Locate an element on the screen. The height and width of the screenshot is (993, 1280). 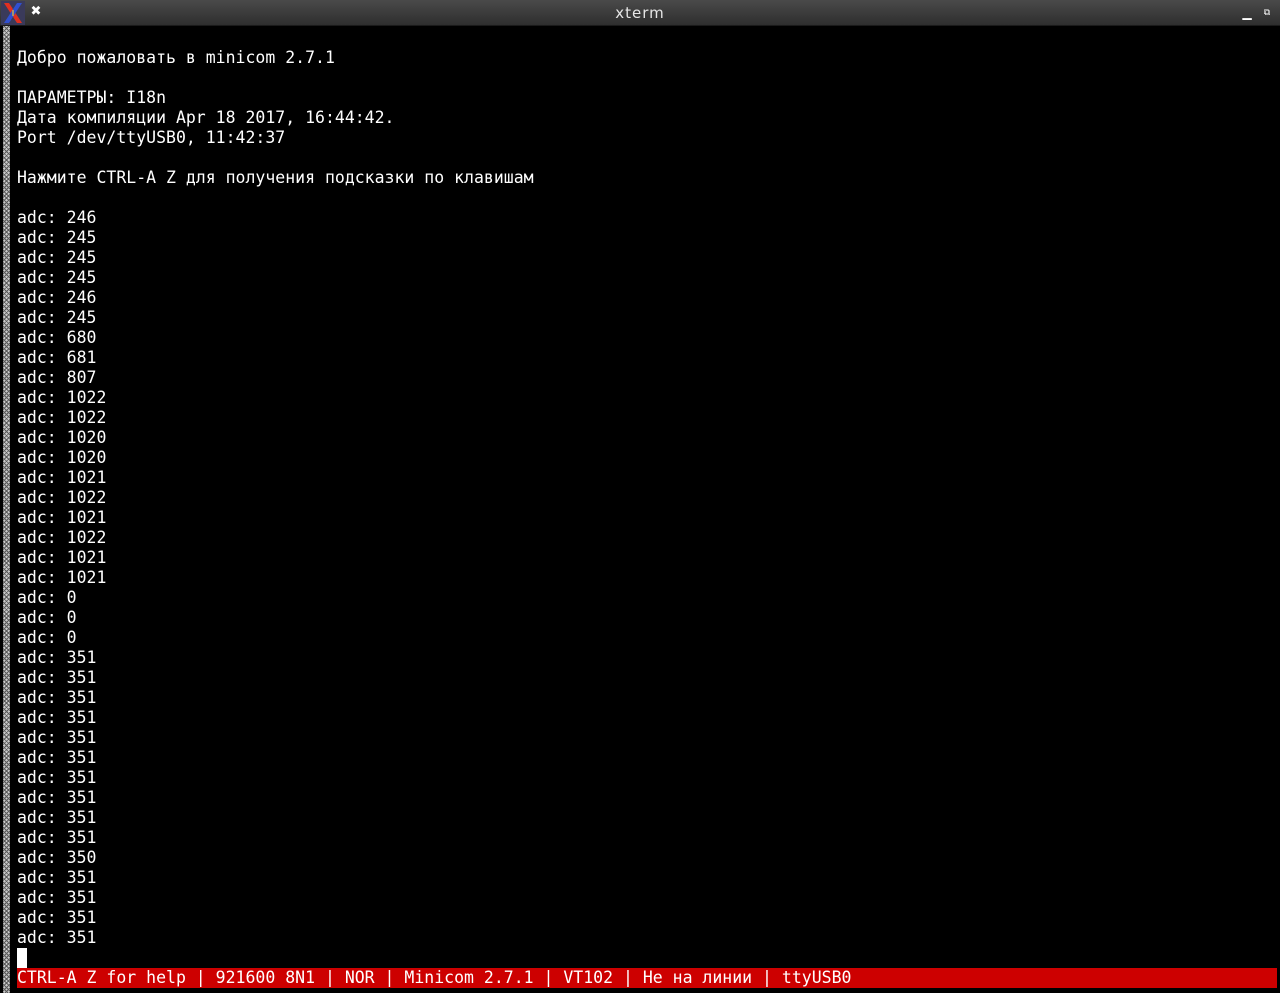
maximize-button: ⧉ is located at coordinates (1267, 12).